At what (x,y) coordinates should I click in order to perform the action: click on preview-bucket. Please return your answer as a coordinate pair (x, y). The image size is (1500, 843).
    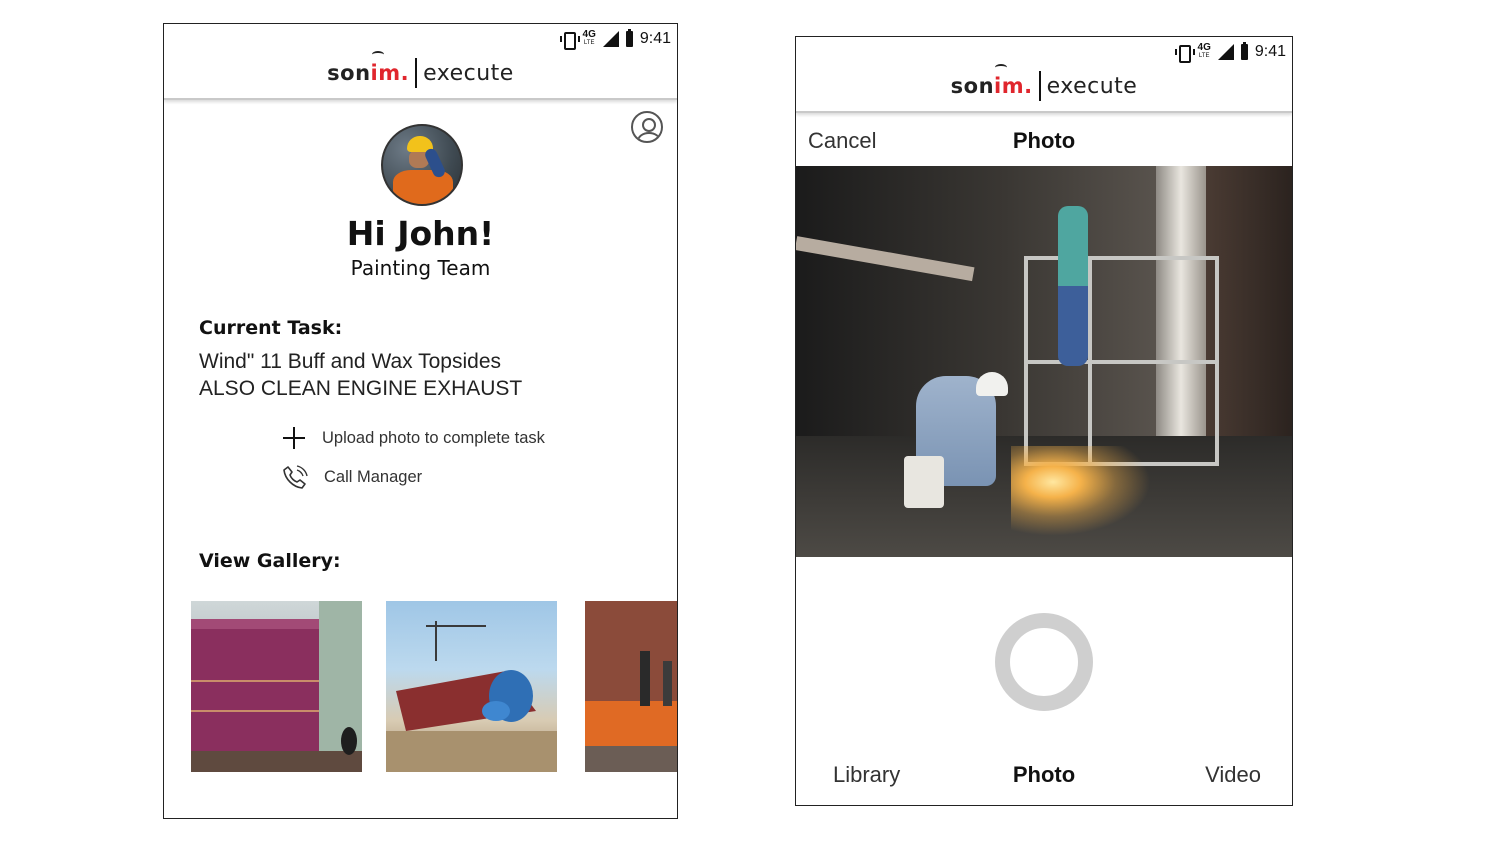
    Looking at the image, I should click on (924, 482).